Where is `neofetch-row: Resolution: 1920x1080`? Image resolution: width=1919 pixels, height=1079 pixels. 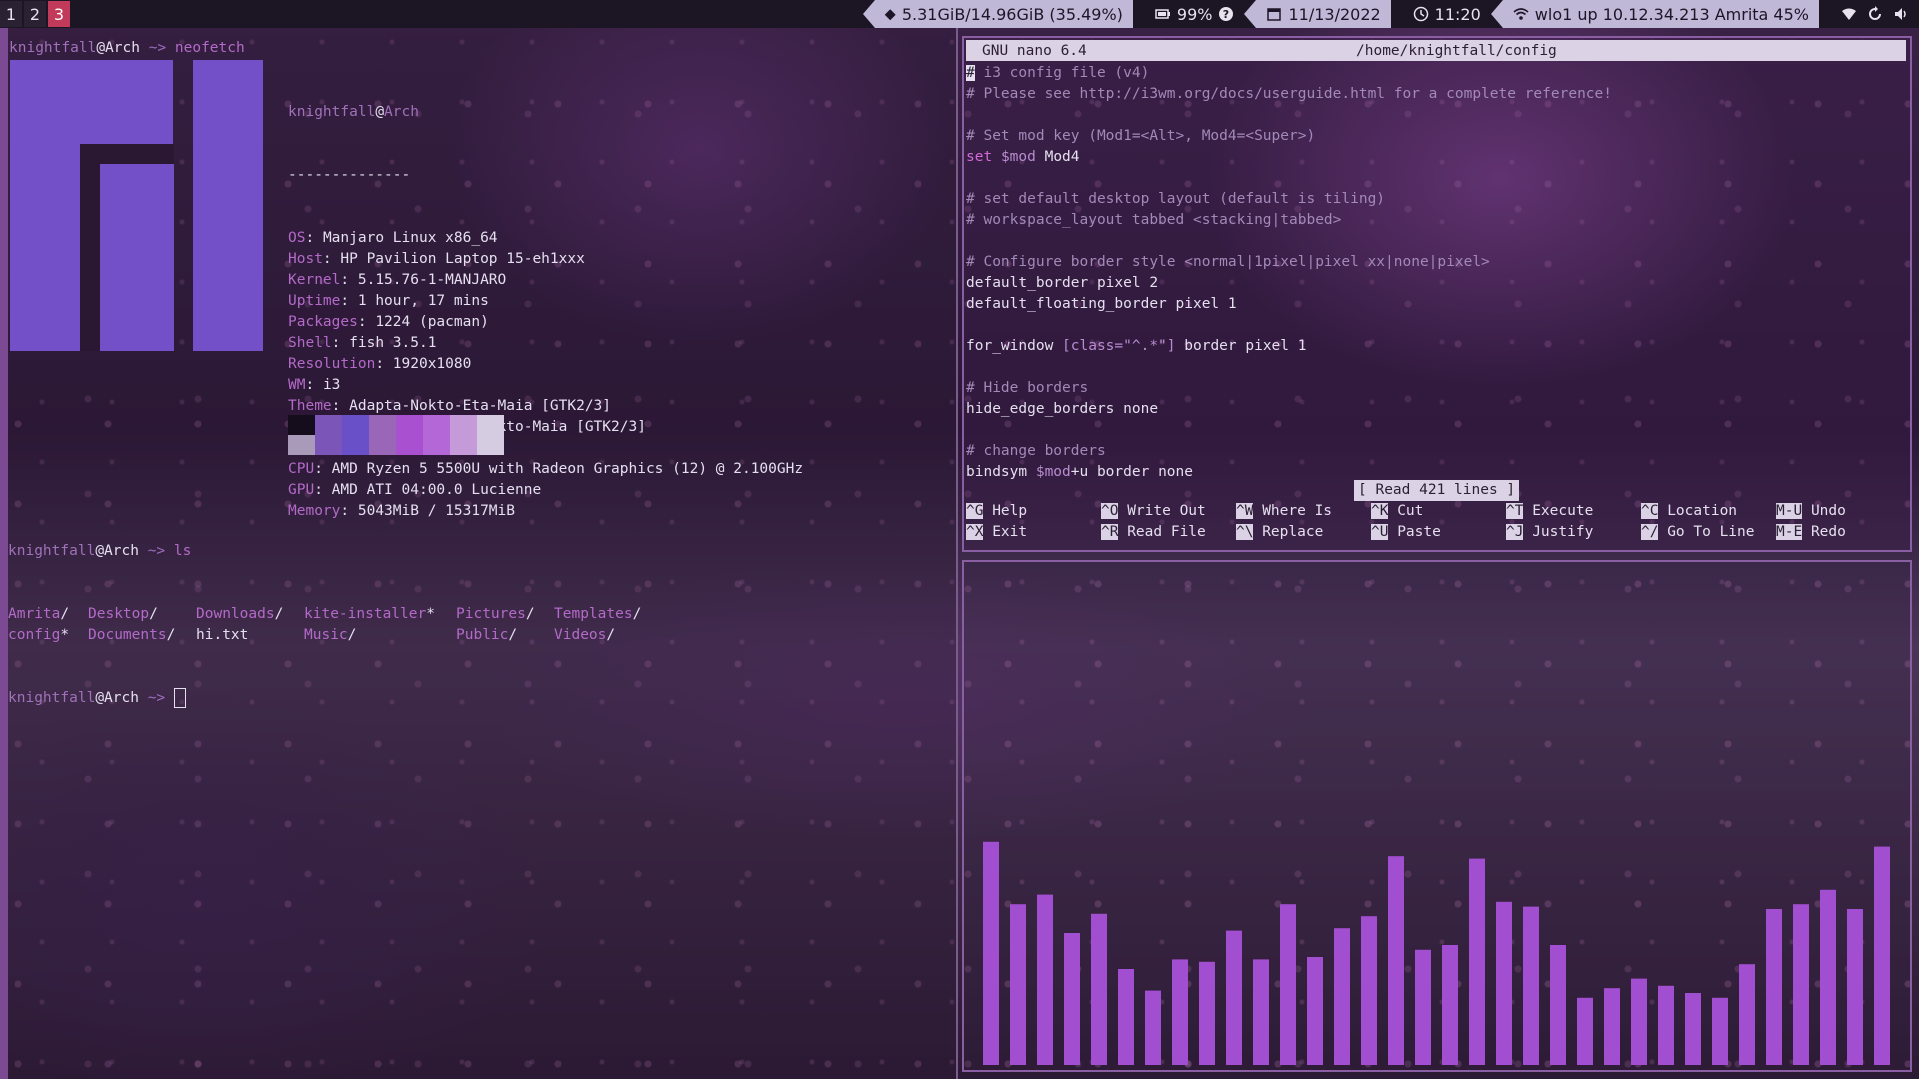
neofetch-row: Resolution: 1920x1080 is located at coordinates (545, 364).